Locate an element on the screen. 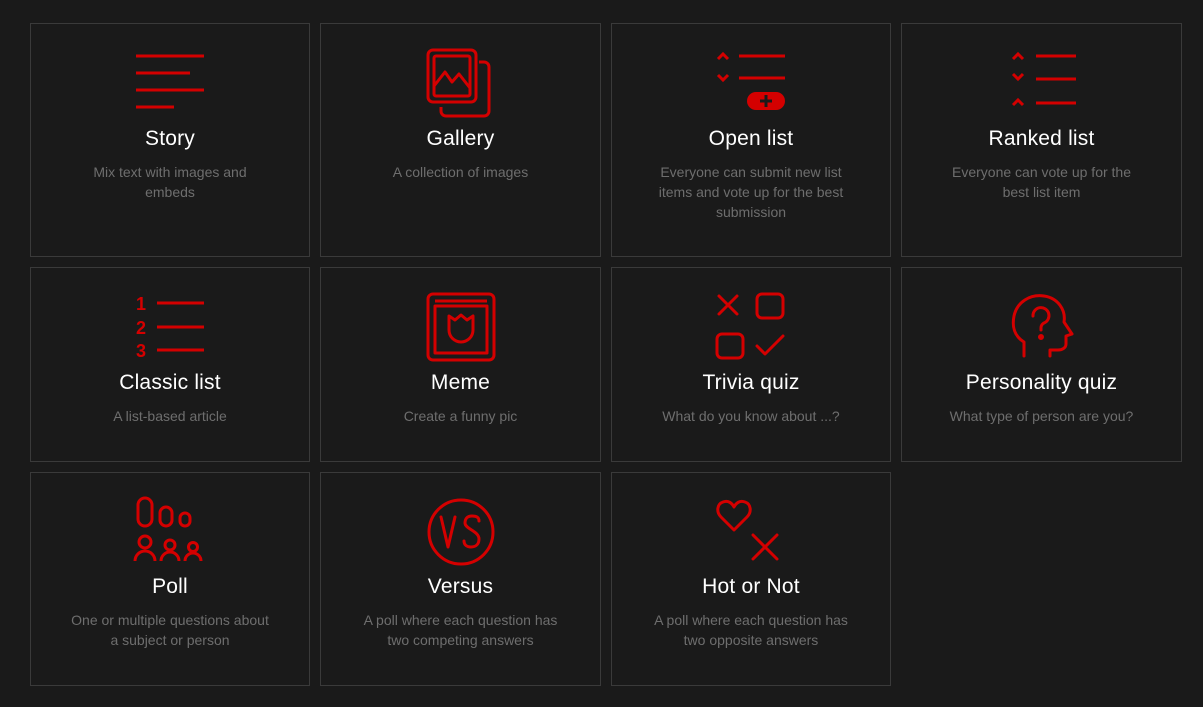 The width and height of the screenshot is (1203, 707). format-card-meme: Meme Create a funny pic is located at coordinates (460, 364).